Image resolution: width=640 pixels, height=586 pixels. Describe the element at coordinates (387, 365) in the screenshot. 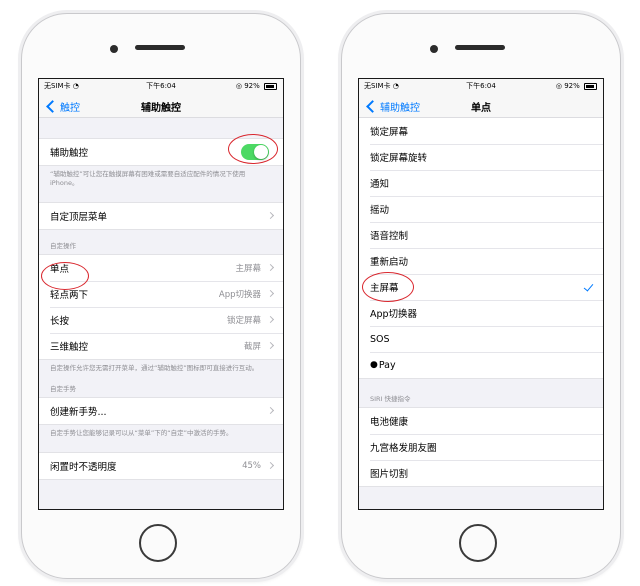

I see `option-label: Pay` at that location.